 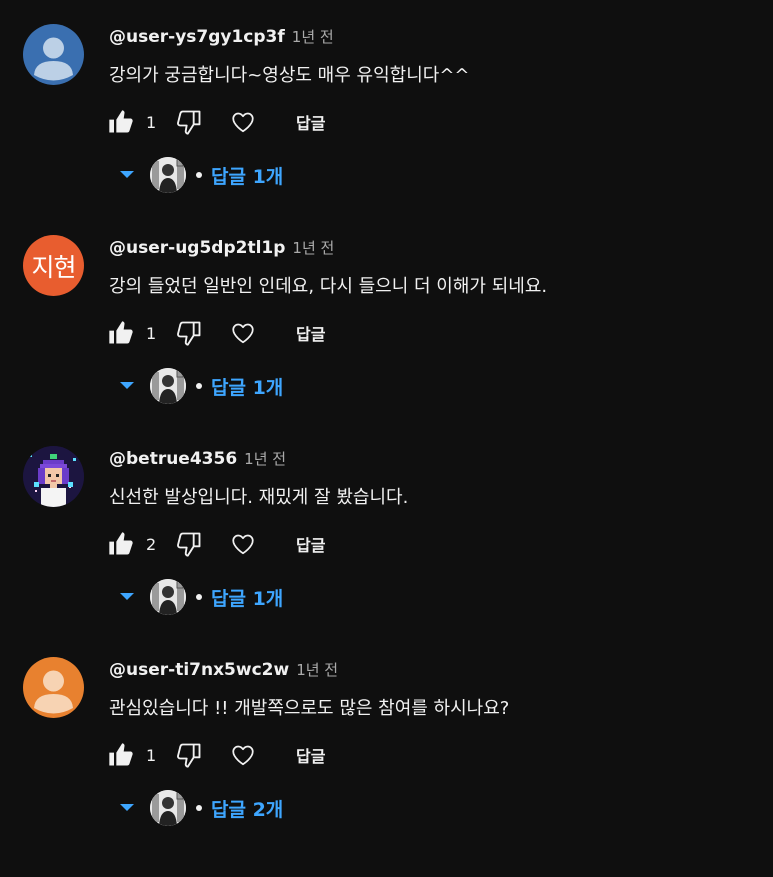 What do you see at coordinates (151, 544) in the screenshot?
I see `like-count: 2` at bounding box center [151, 544].